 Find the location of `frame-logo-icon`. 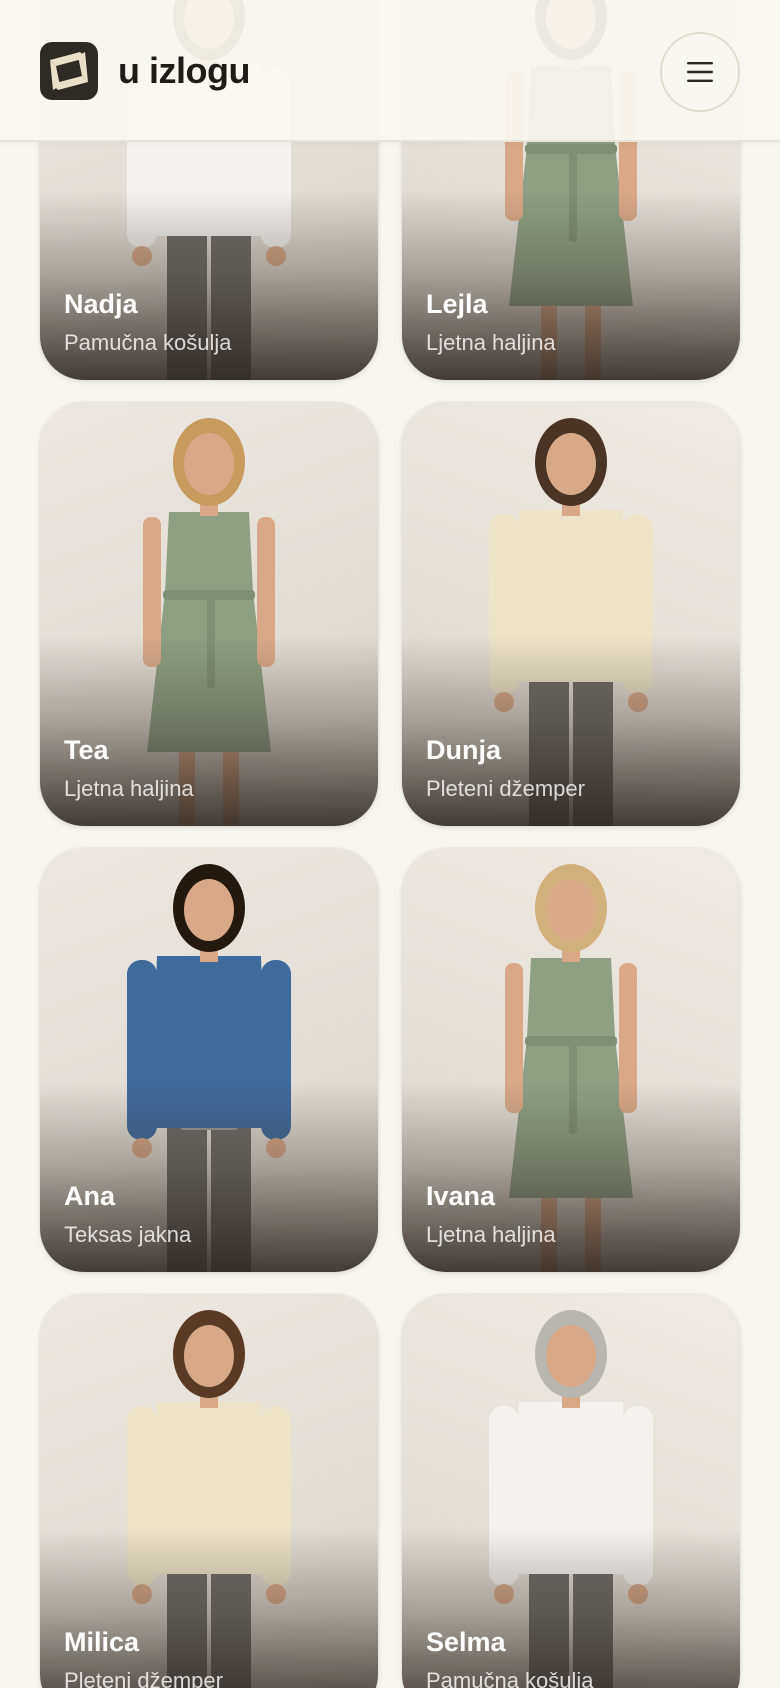

frame-logo-icon is located at coordinates (69, 71).